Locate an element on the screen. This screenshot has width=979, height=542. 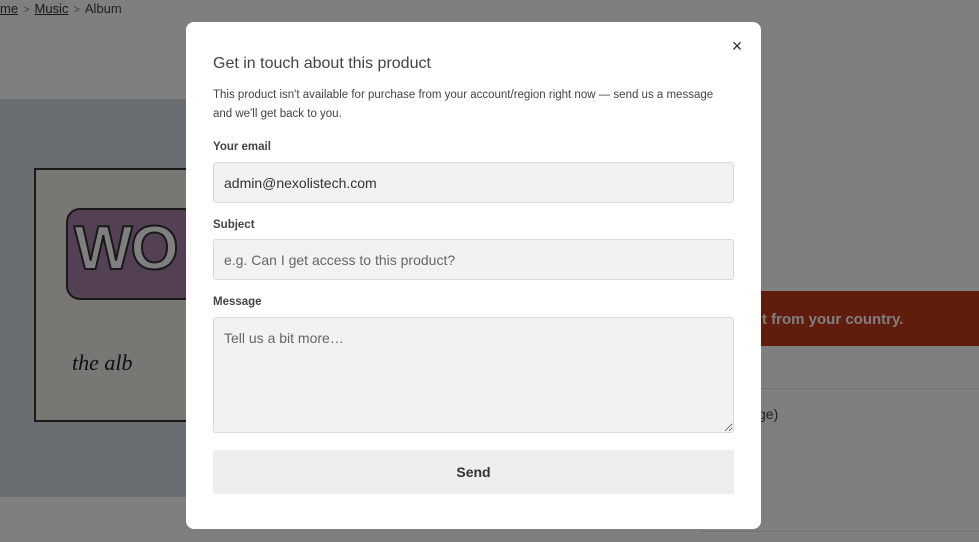
email-label: Your email is located at coordinates (242, 147).